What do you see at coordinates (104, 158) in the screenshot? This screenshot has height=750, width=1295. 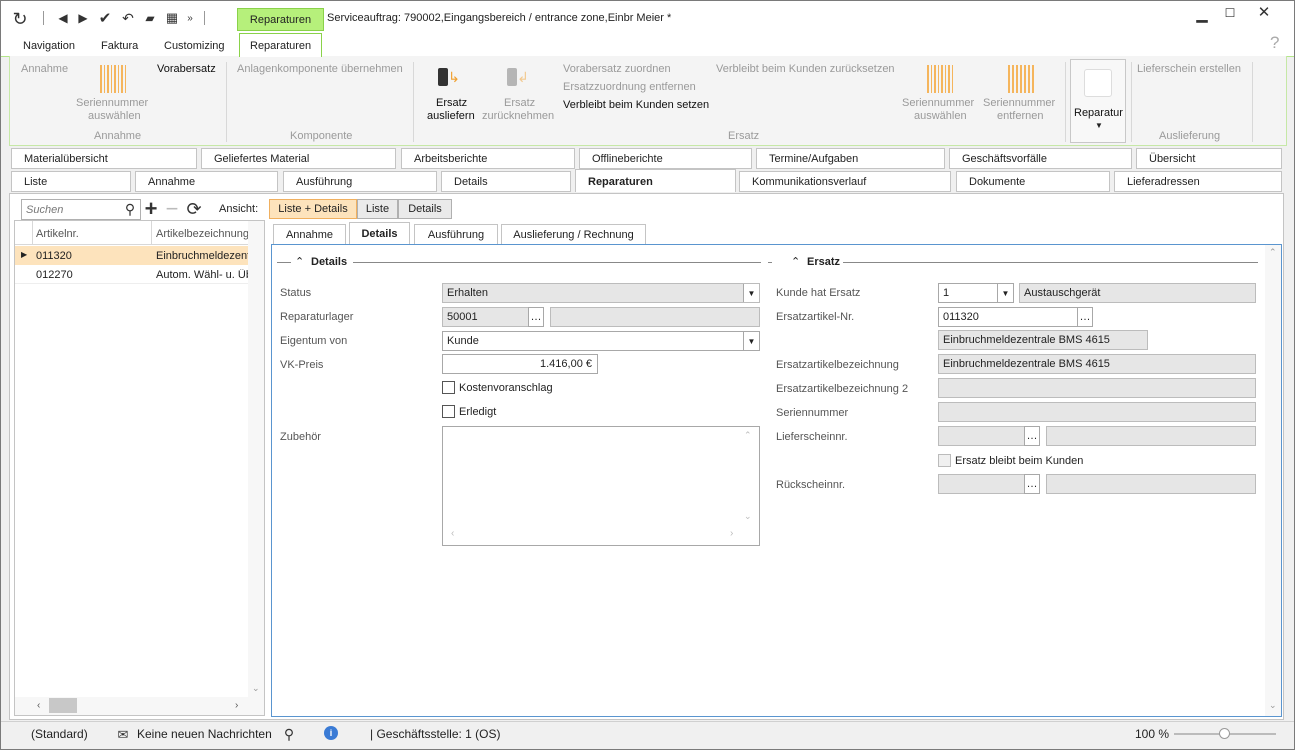 I see `tab-materialuebersicht: Materialübersicht` at bounding box center [104, 158].